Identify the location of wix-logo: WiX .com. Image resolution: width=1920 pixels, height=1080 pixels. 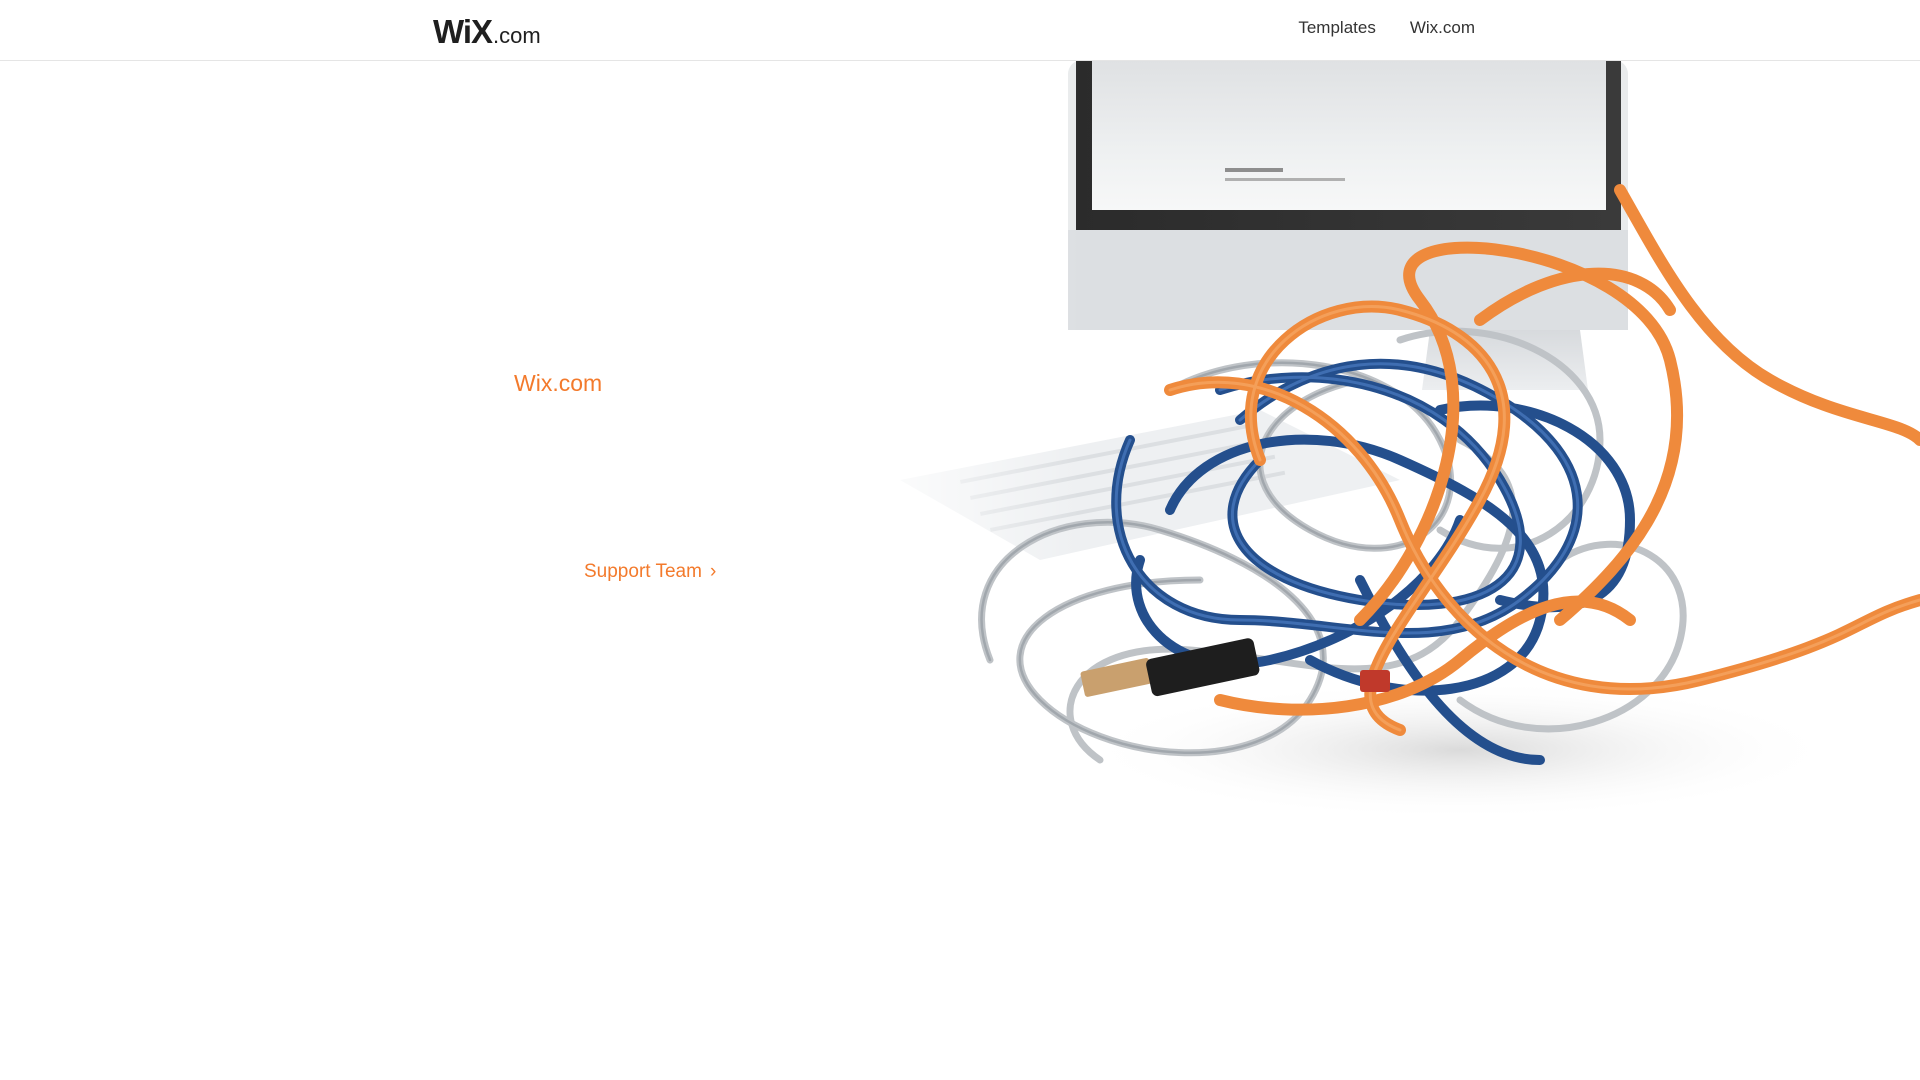
(487, 28).